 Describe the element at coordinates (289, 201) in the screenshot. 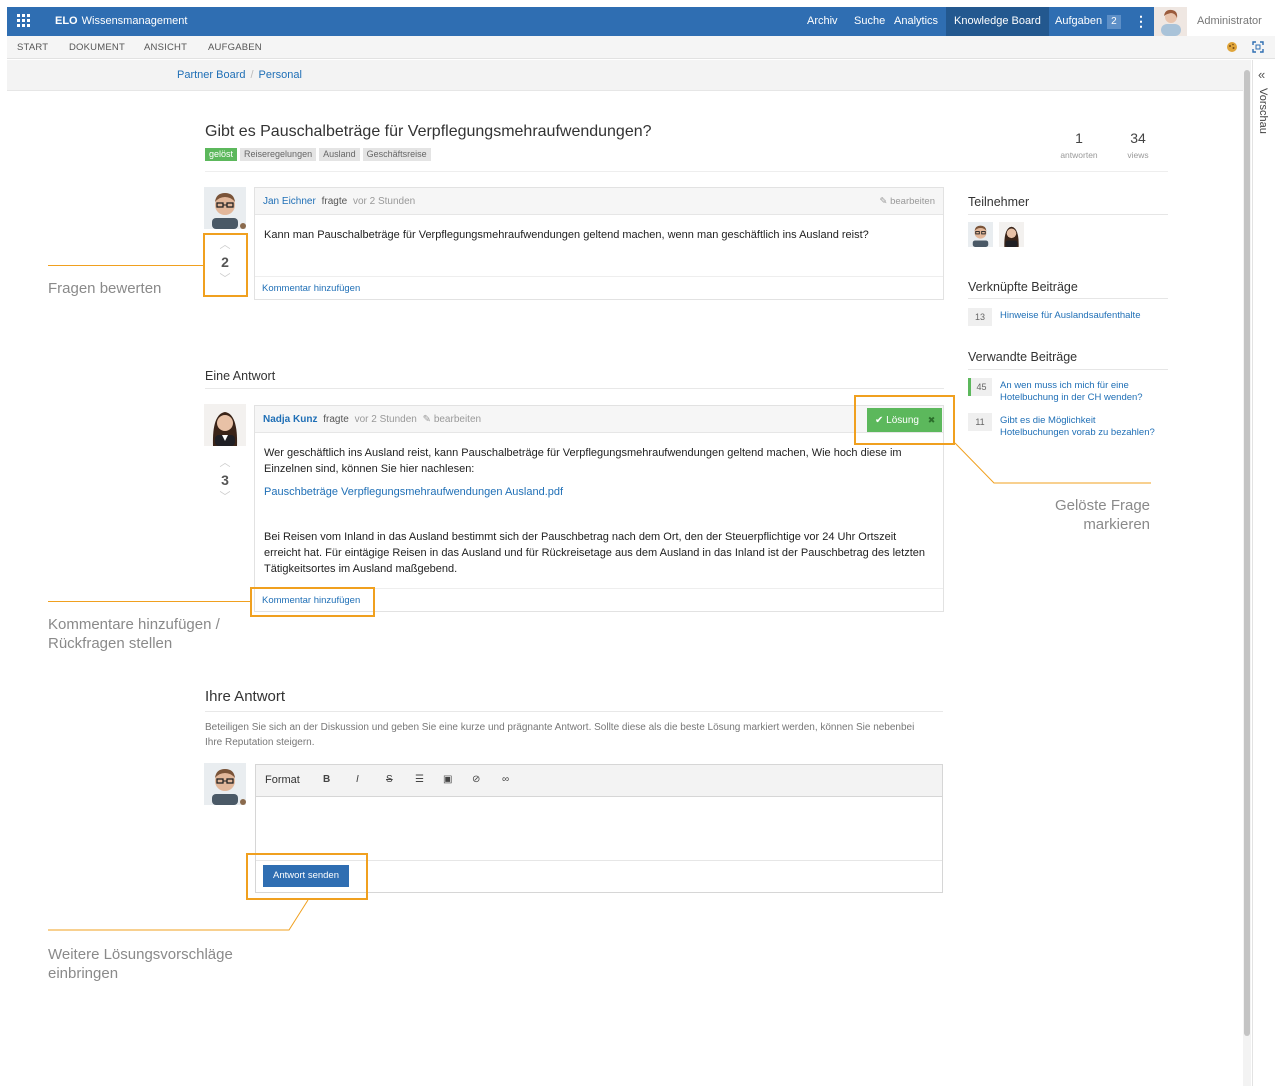

I see `question-author-link: Jan Eichner` at that location.